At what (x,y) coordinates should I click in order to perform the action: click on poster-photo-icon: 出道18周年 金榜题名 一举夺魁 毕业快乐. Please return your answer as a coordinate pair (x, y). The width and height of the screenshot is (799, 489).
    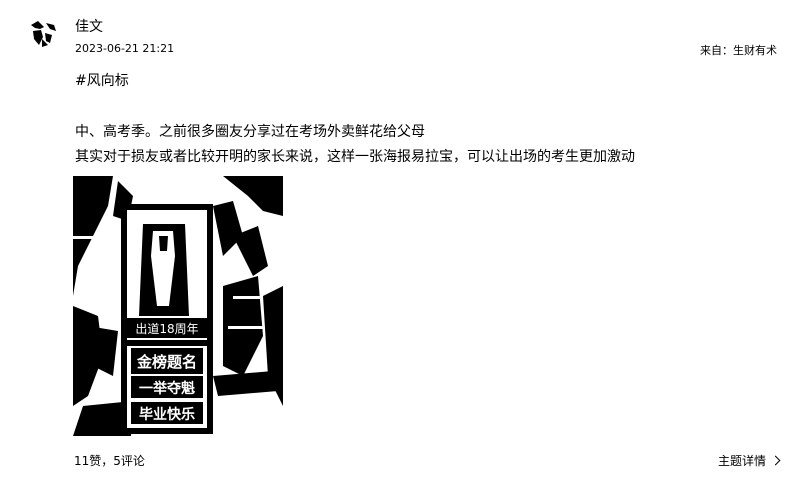
    Looking at the image, I should click on (178, 306).